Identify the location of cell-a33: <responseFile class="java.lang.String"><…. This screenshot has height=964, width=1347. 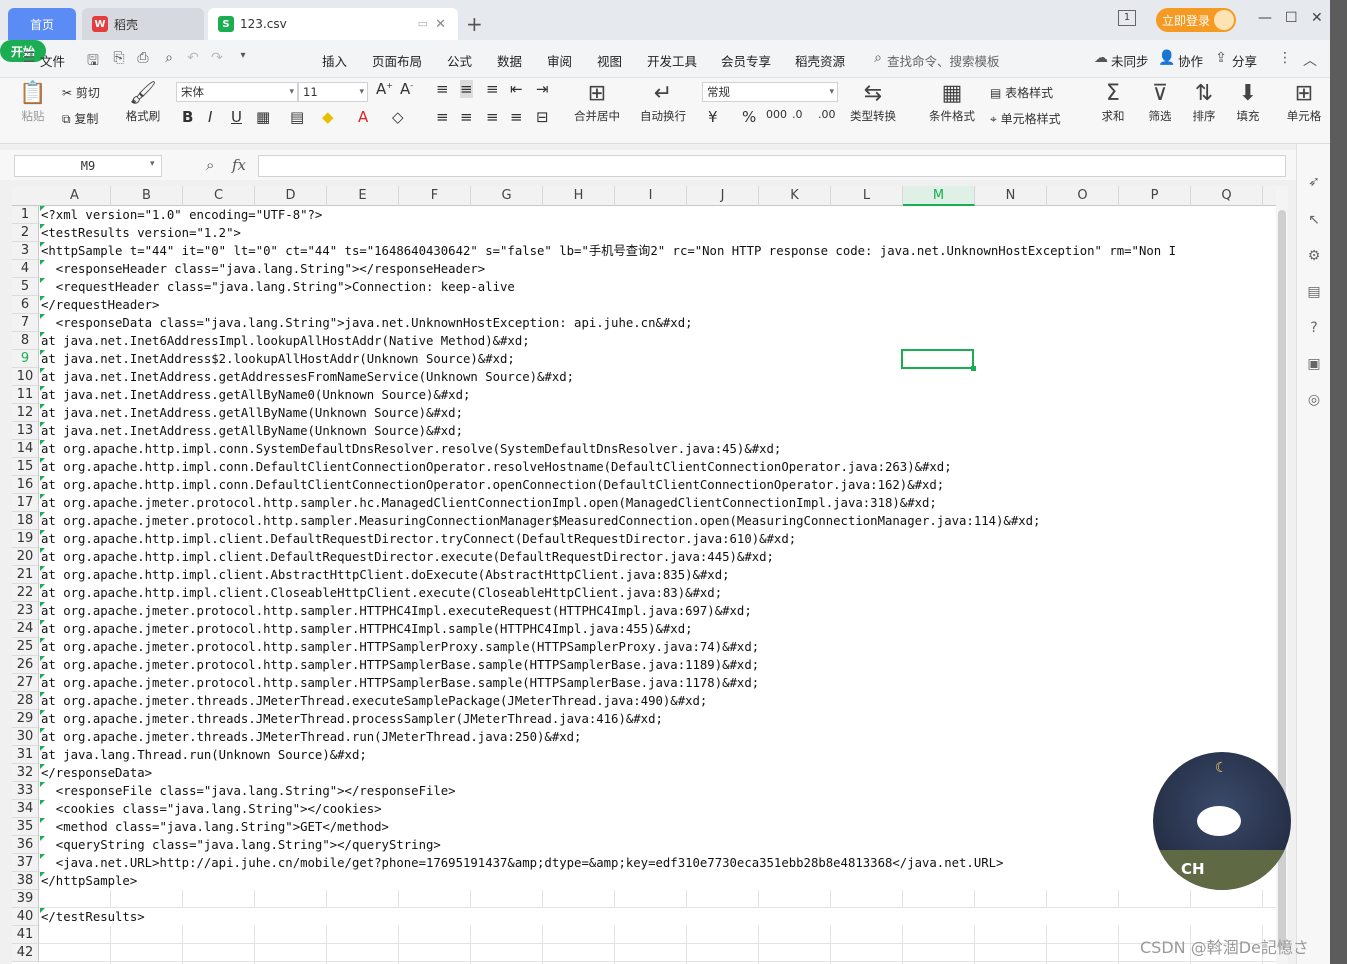
(658, 791).